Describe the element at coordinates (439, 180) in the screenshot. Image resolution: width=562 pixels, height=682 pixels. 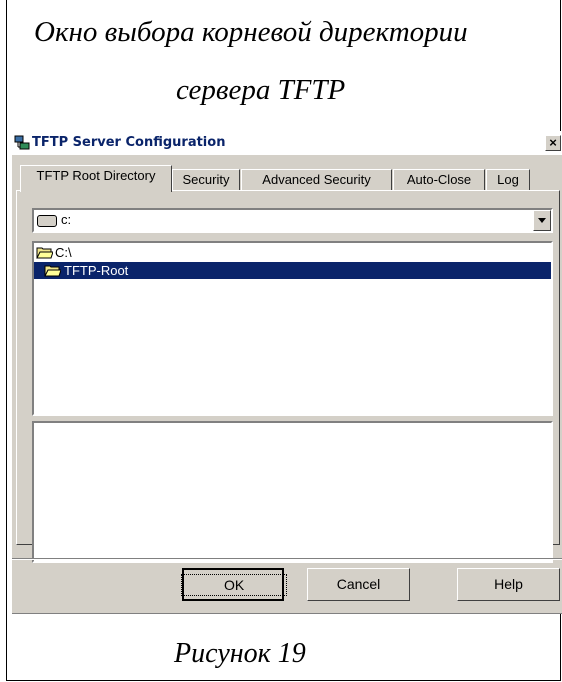
I see `tab-auto-close: Auto-Close` at that location.